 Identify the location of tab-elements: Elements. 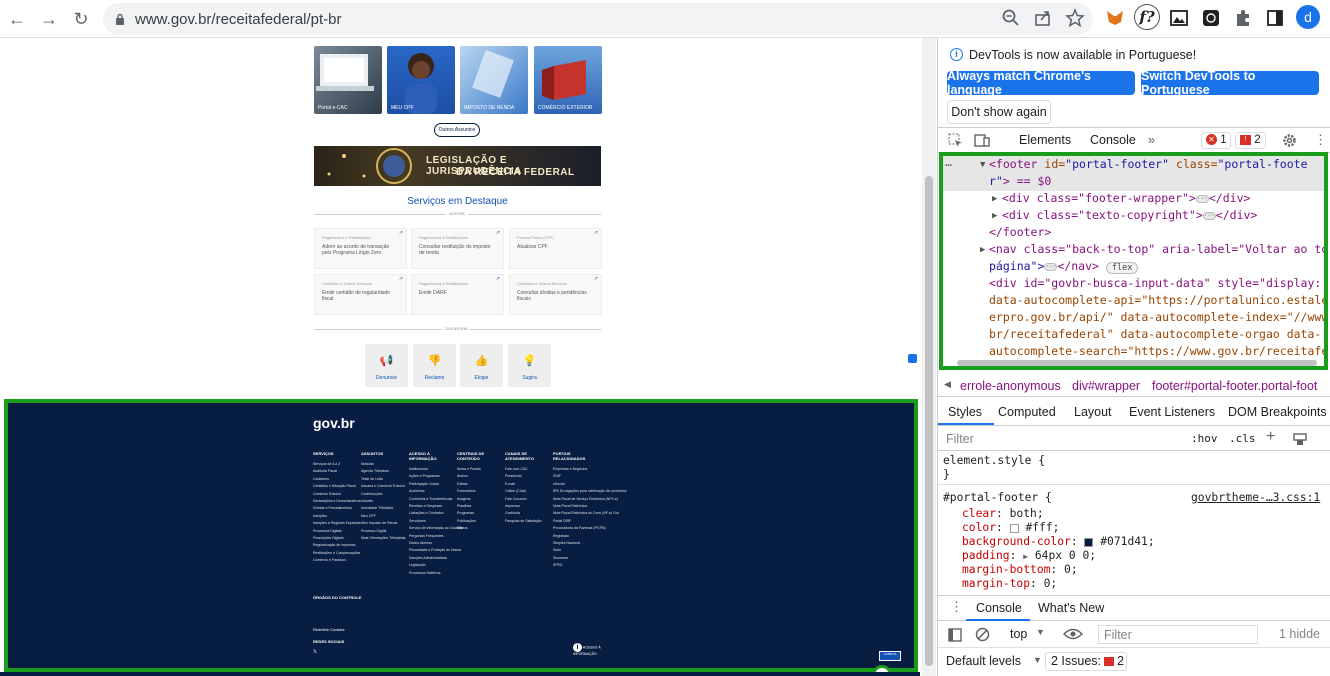
(1045, 140).